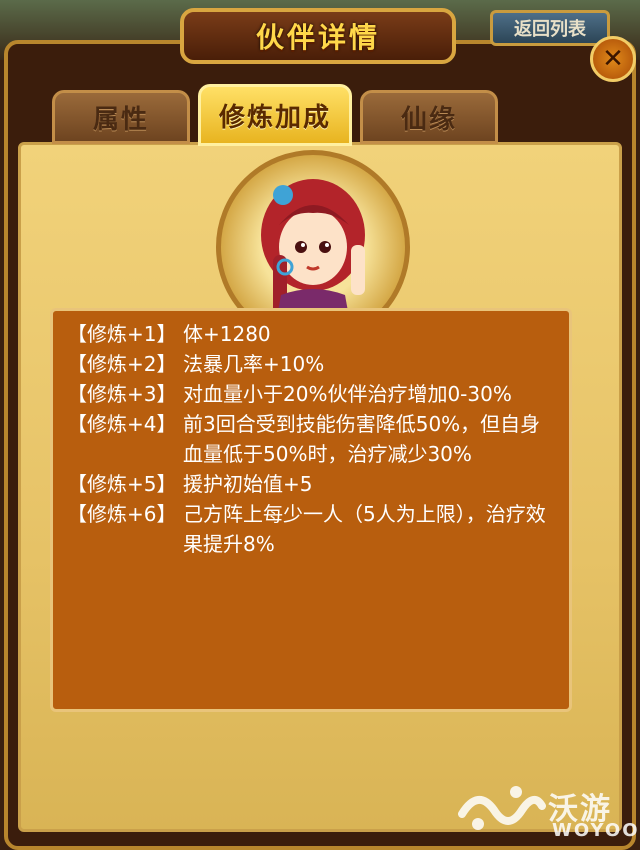 This screenshot has height=850, width=640. What do you see at coordinates (362, 439) in the screenshot?
I see `bonus-effect: 前3回合受到技能伤害降低50%，但自身血量低于50%时，治疗减少30%` at bounding box center [362, 439].